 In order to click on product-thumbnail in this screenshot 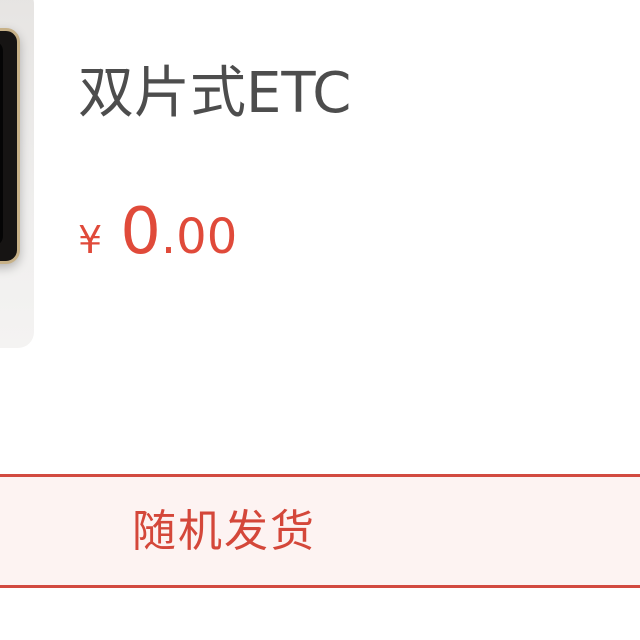, I will do `click(17, 174)`.